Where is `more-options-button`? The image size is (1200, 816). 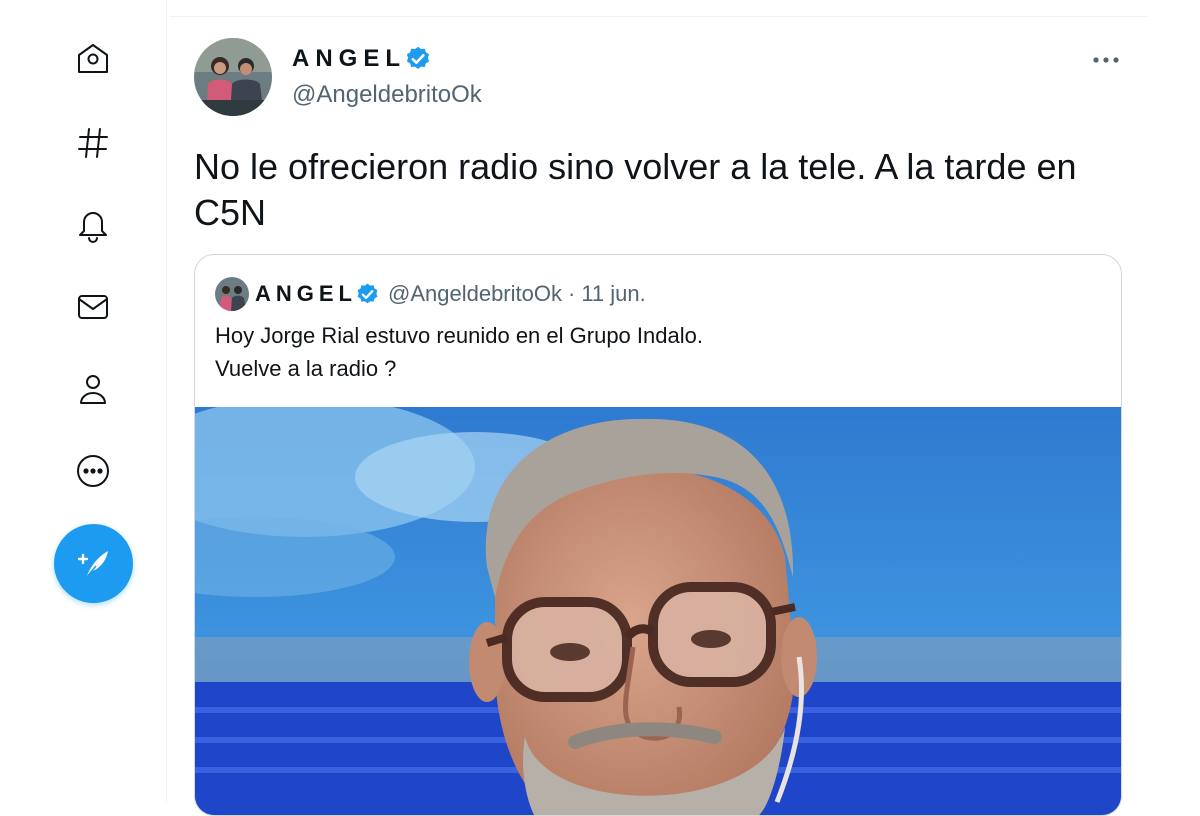
more-options-button is located at coordinates (1106, 60).